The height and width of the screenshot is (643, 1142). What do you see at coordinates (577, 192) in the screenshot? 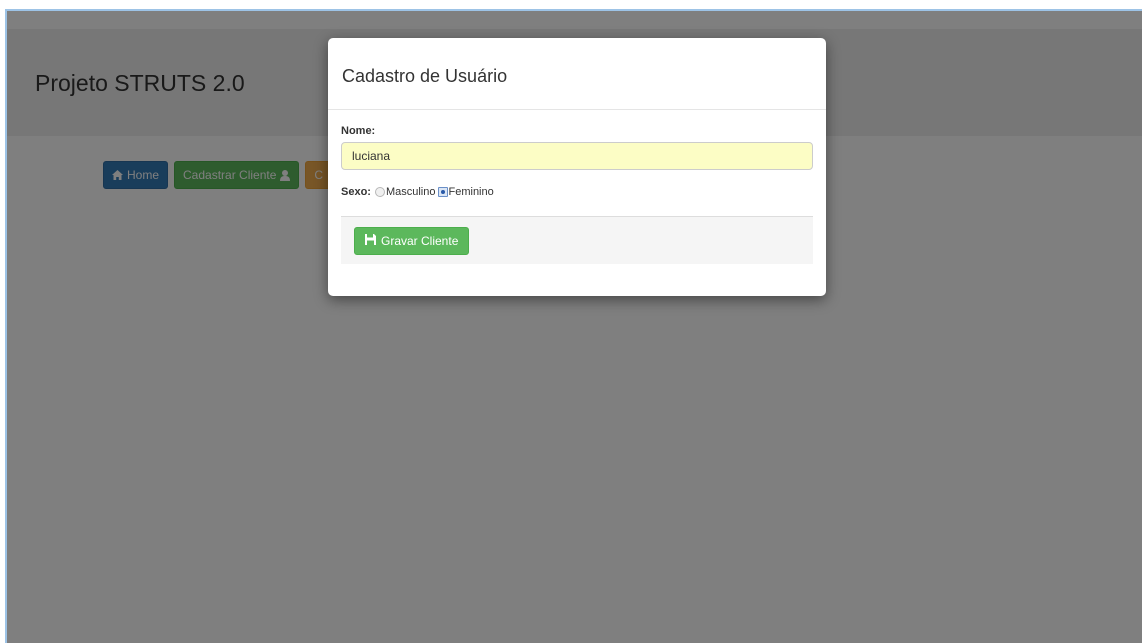
I see `sexo-radio-group: Sexo: Masculino Feminino` at bounding box center [577, 192].